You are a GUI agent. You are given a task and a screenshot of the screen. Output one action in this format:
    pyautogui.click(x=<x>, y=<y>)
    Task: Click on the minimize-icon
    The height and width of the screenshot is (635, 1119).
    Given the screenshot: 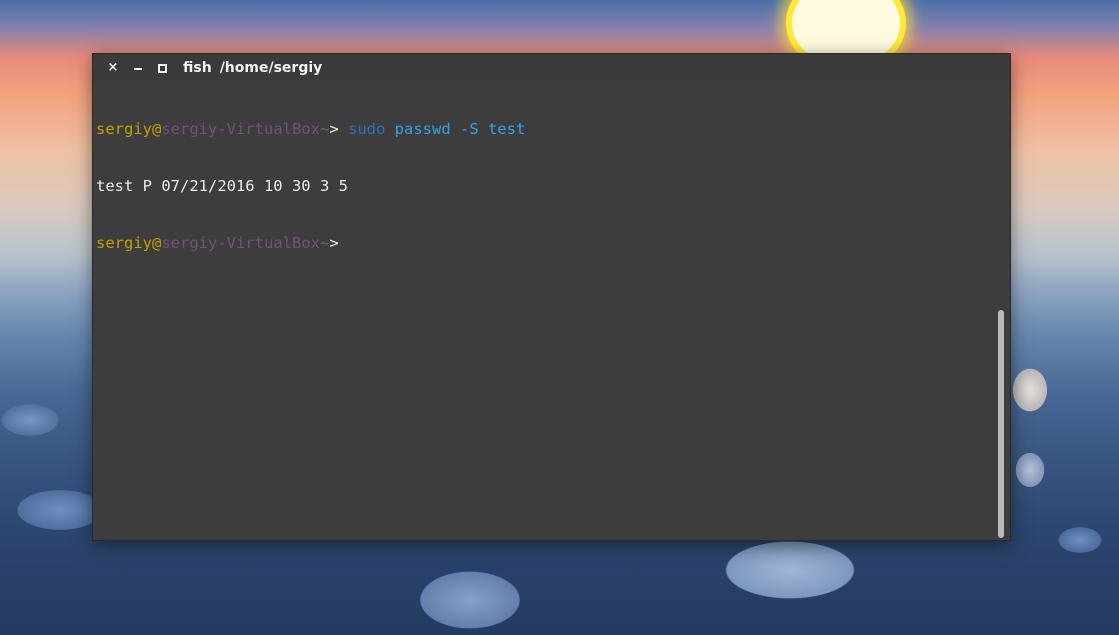 What is the action you would take?
    pyautogui.click(x=138, y=68)
    